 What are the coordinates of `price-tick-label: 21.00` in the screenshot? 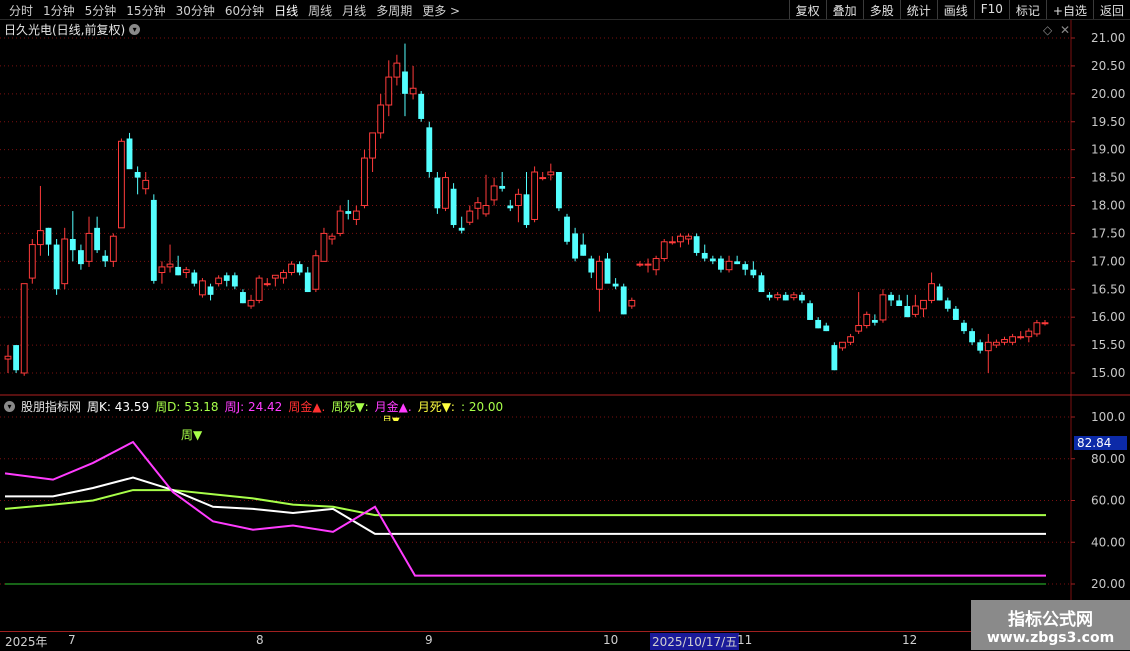 It's located at (1108, 38).